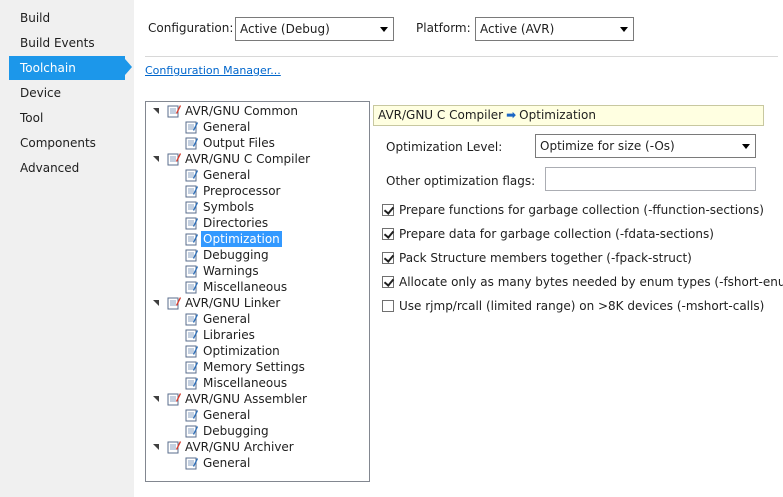 The image size is (783, 497). Describe the element at coordinates (258, 399) in the screenshot. I see `tree-group-avr-gnu-assembler: AVR/GNU Assembler` at that location.